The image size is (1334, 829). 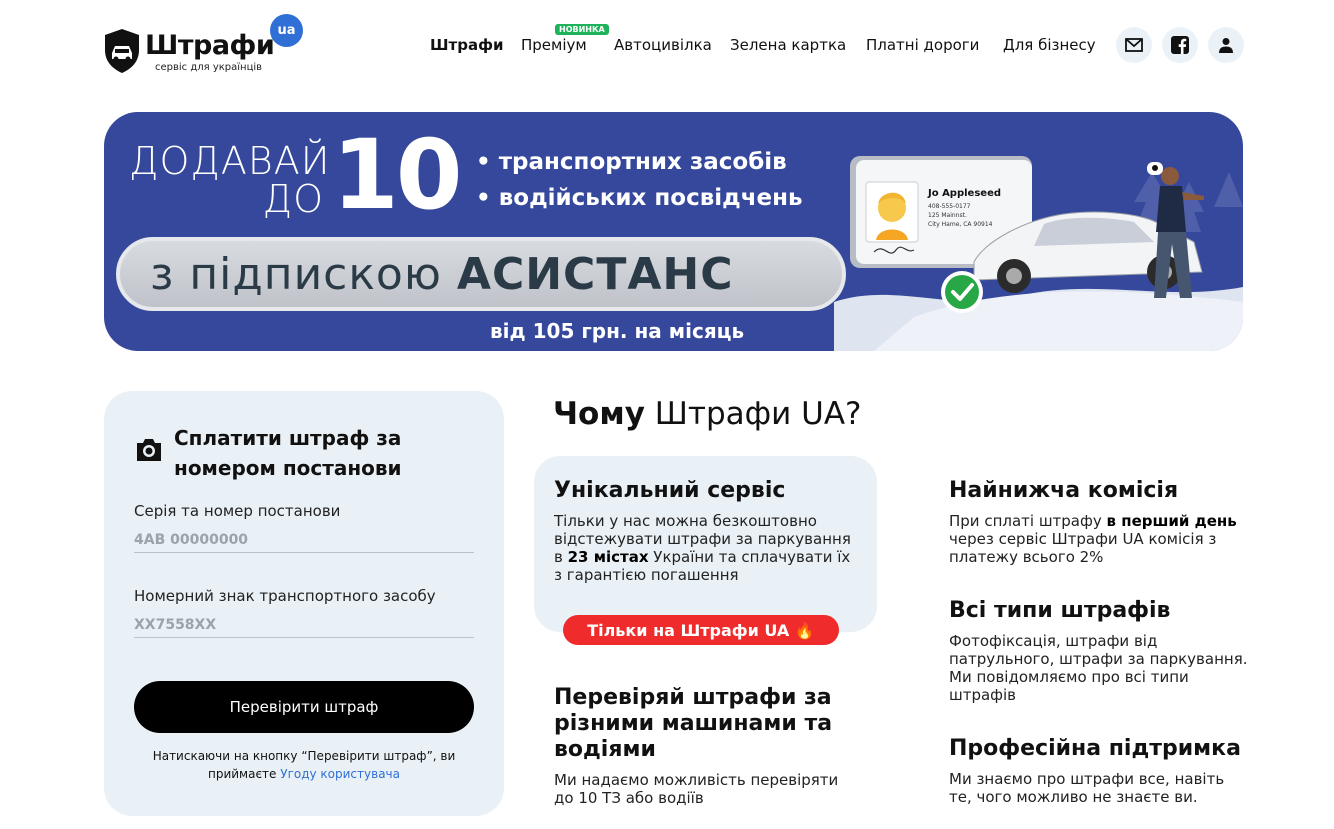 I want to click on why-title-bold: Чому, so click(x=599, y=414).